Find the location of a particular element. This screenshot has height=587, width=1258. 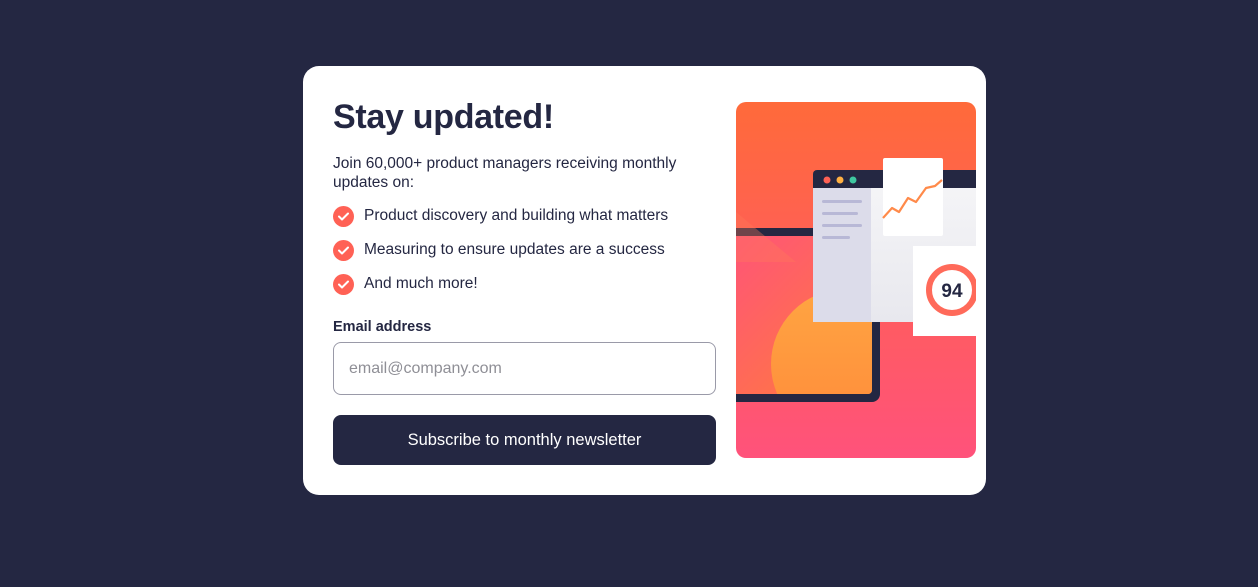

feature-item: And much more! is located at coordinates (500, 284).